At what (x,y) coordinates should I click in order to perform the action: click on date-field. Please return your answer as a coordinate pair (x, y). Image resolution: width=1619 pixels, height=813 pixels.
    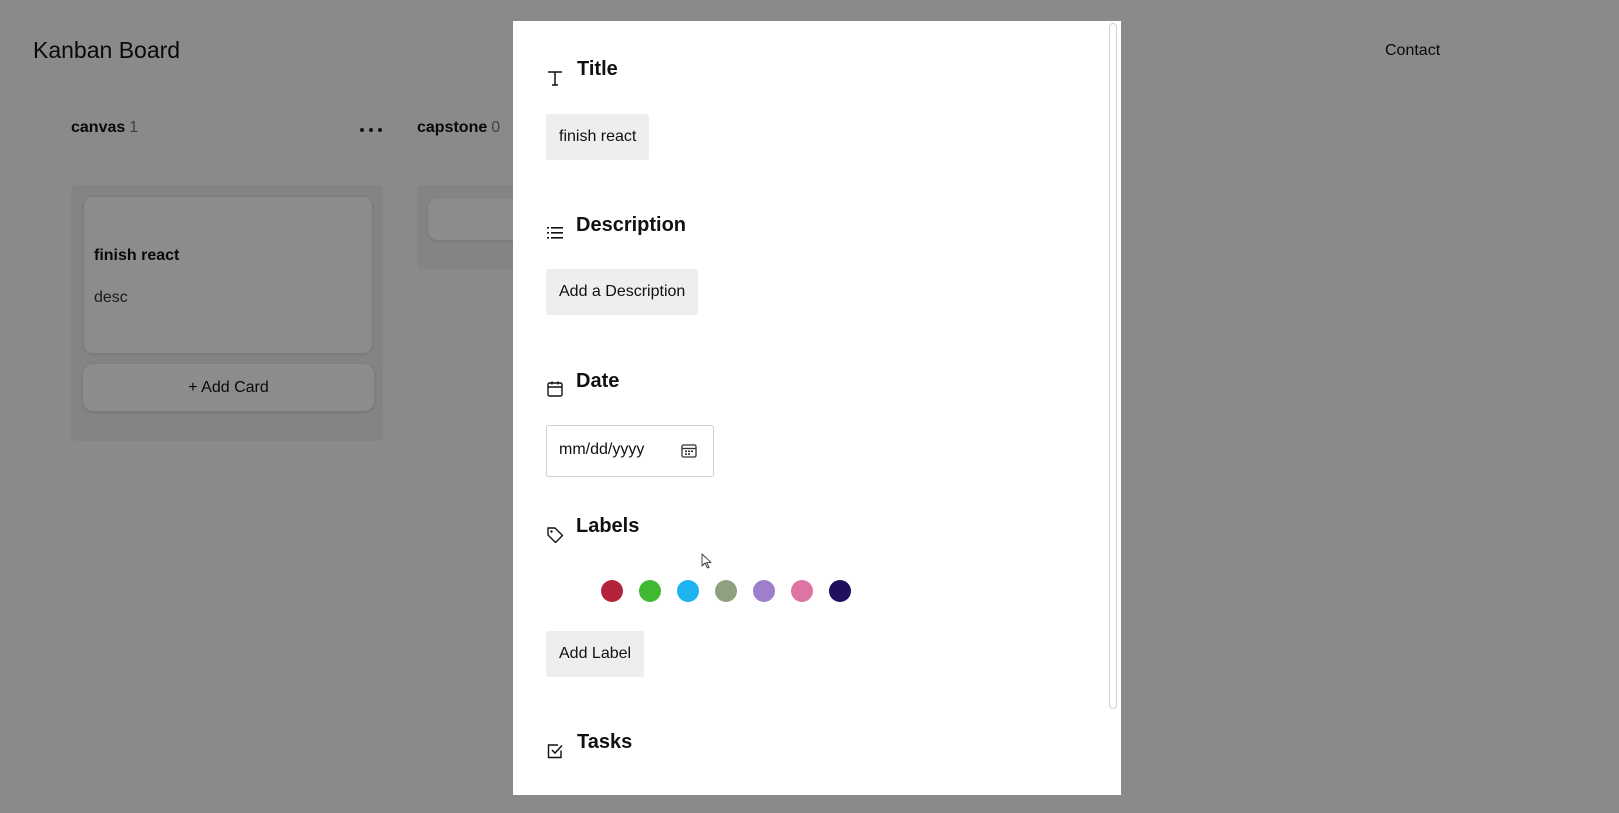
    Looking at the image, I should click on (630, 451).